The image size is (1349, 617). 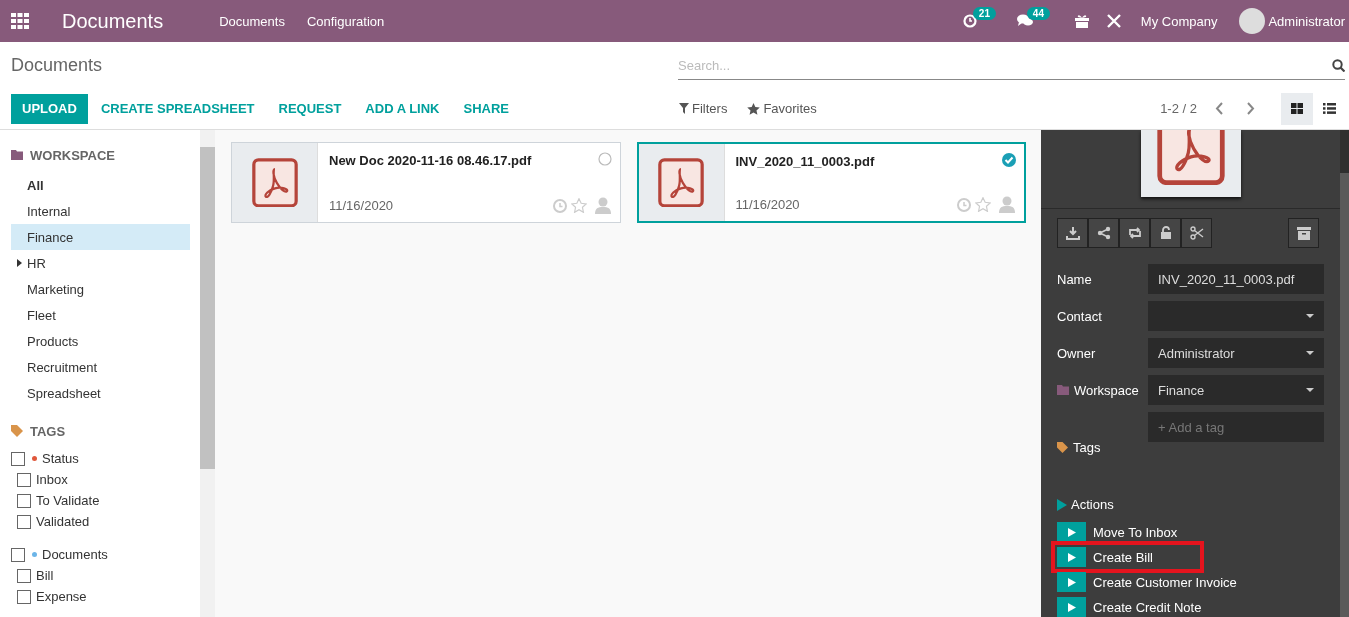 What do you see at coordinates (1178, 108) in the screenshot?
I see `pager-value: 1-2 / 2` at bounding box center [1178, 108].